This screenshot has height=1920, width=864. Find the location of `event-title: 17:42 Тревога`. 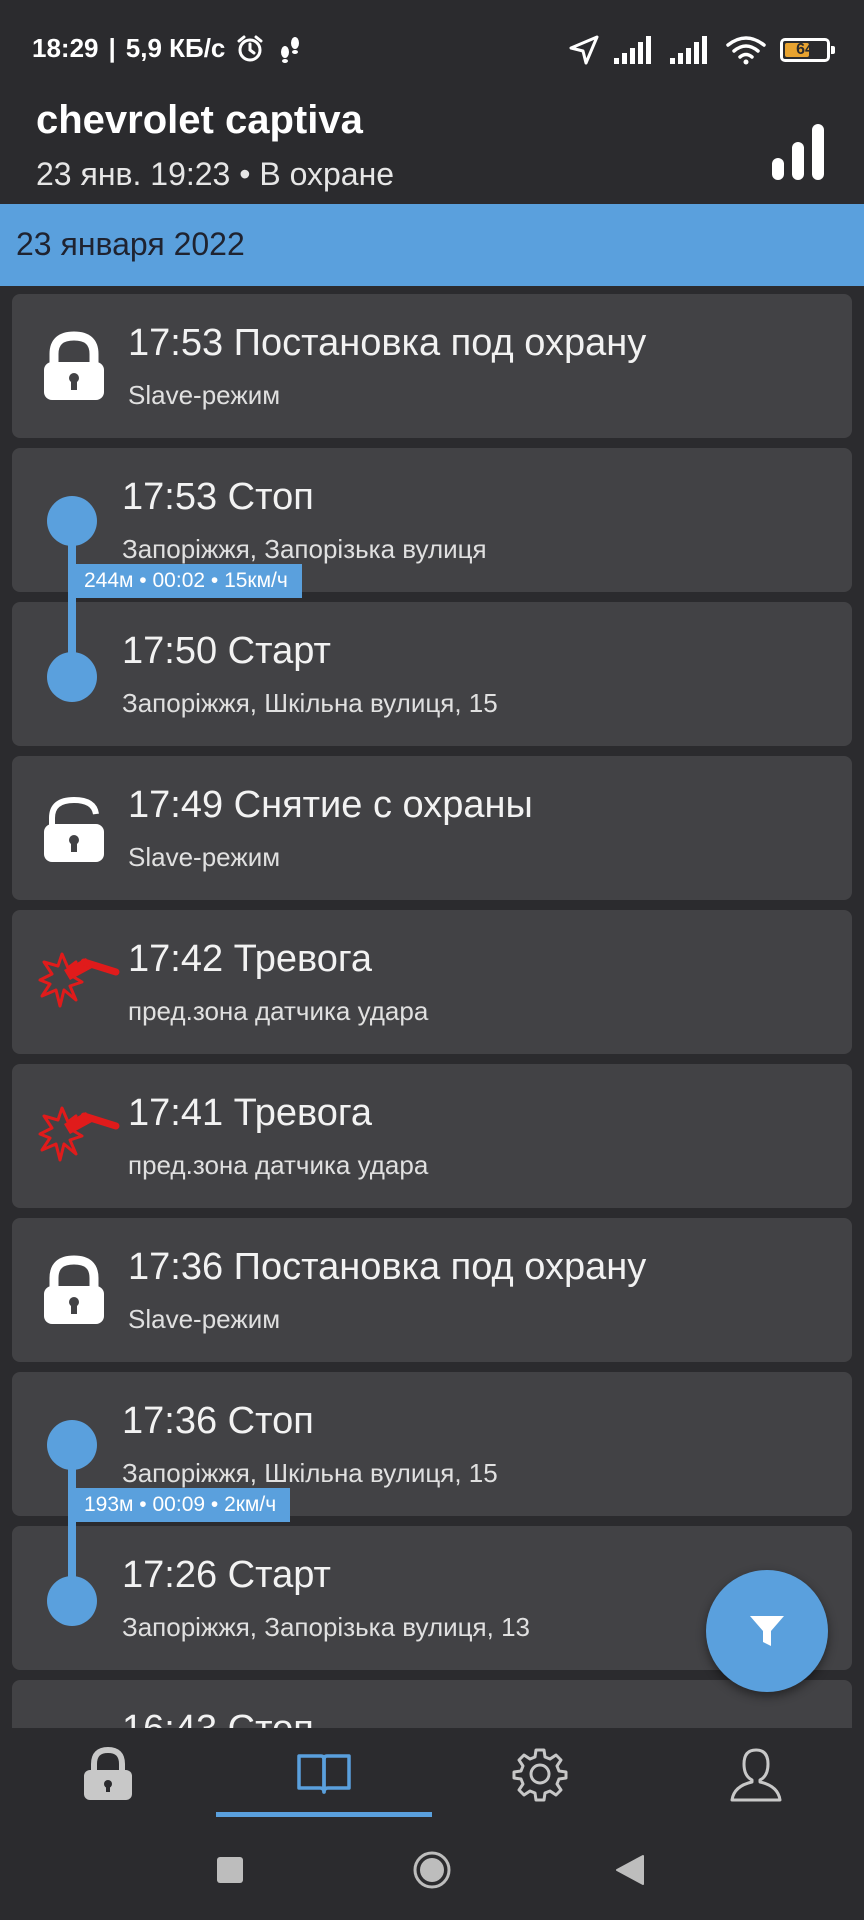

event-title: 17:42 Тревога is located at coordinates (250, 959).